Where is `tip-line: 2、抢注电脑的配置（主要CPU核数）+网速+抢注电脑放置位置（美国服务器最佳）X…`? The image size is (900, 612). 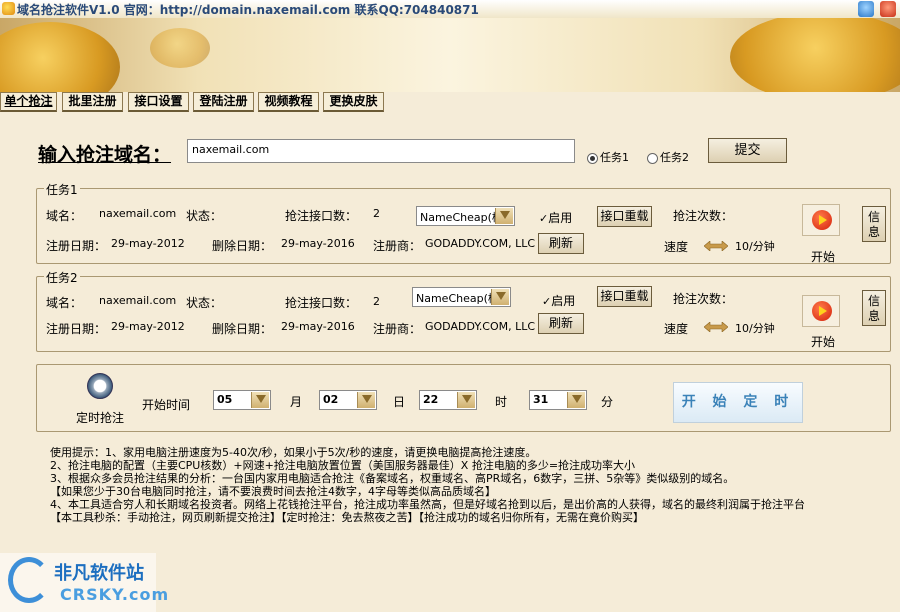 tip-line: 2、抢注电脑的配置（主要CPU核数）+网速+抢注电脑放置位置（美国服务器最佳）X… is located at coordinates (343, 465).